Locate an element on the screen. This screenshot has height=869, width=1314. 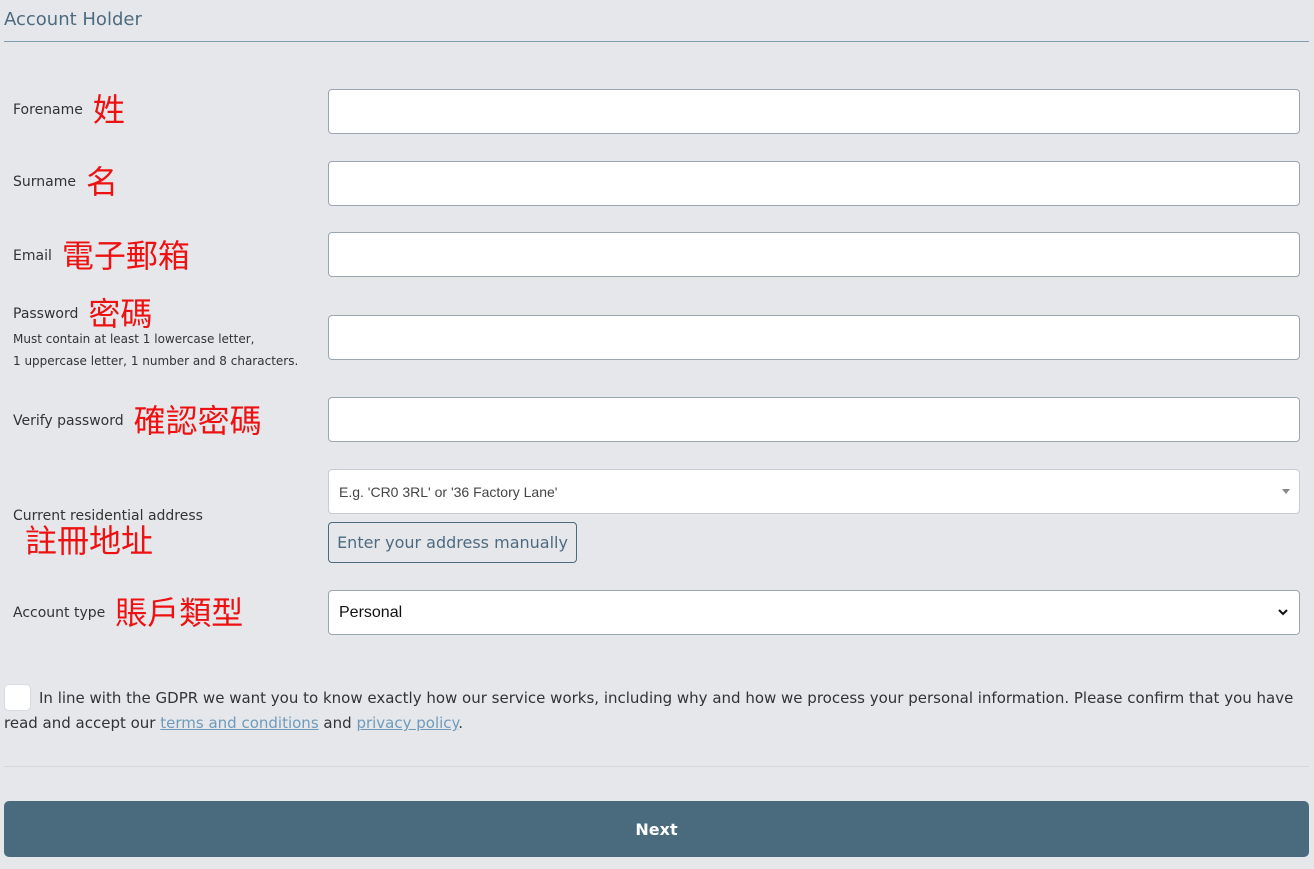
verify-password-label-group: Verify password 確認密碼 is located at coordinates (137, 421).